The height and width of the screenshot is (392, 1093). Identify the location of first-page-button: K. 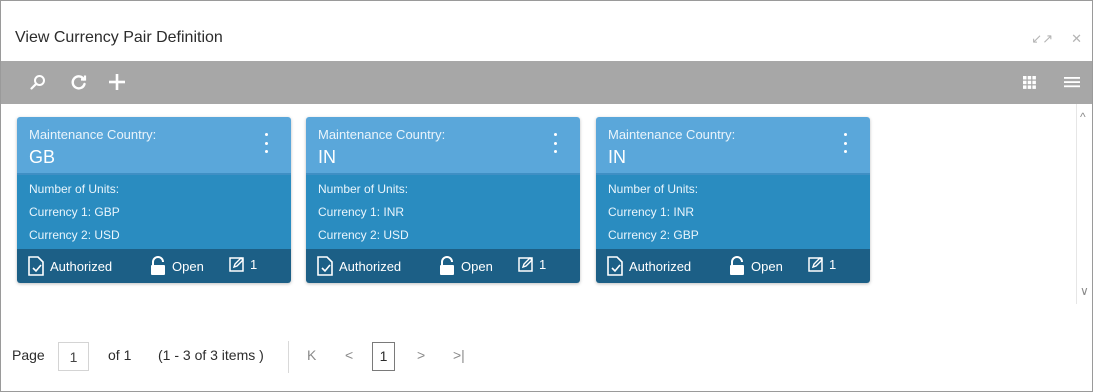
(311, 355).